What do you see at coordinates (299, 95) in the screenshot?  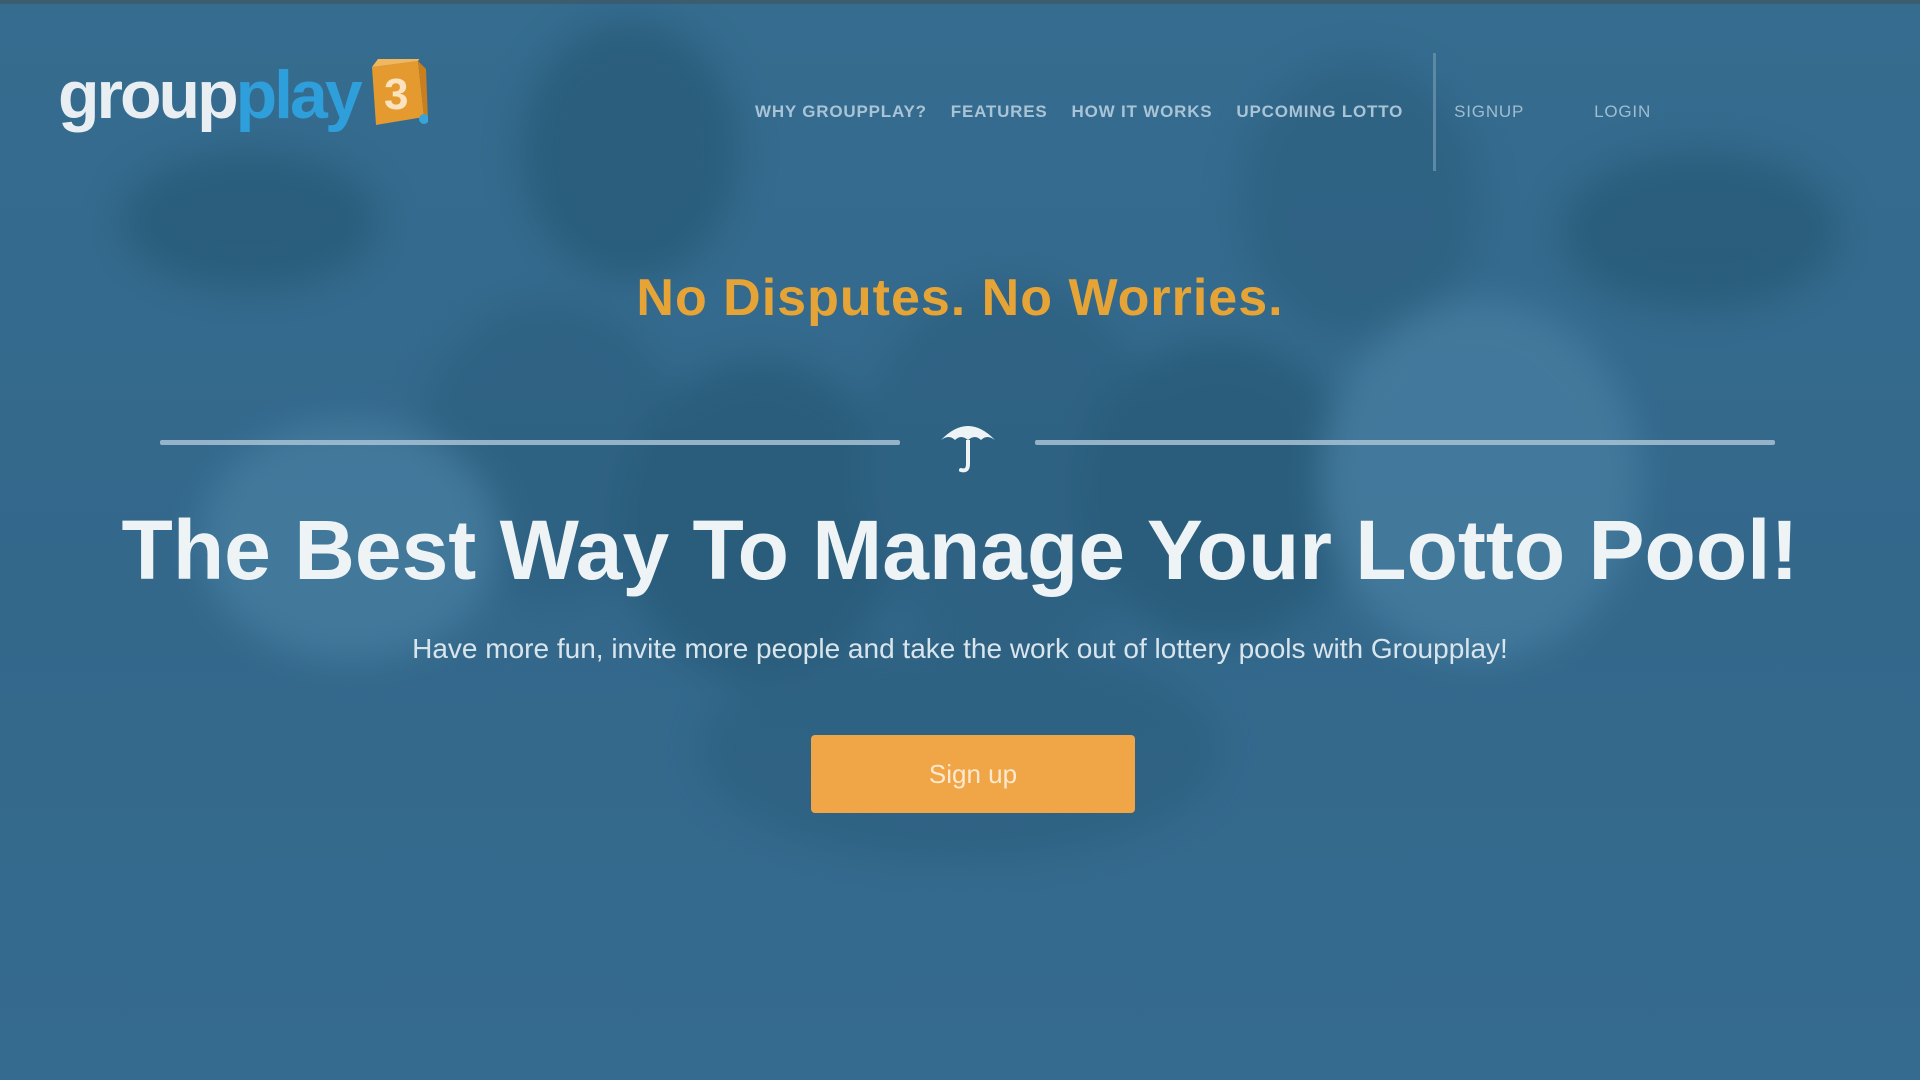 I see `logo-text-play: play` at bounding box center [299, 95].